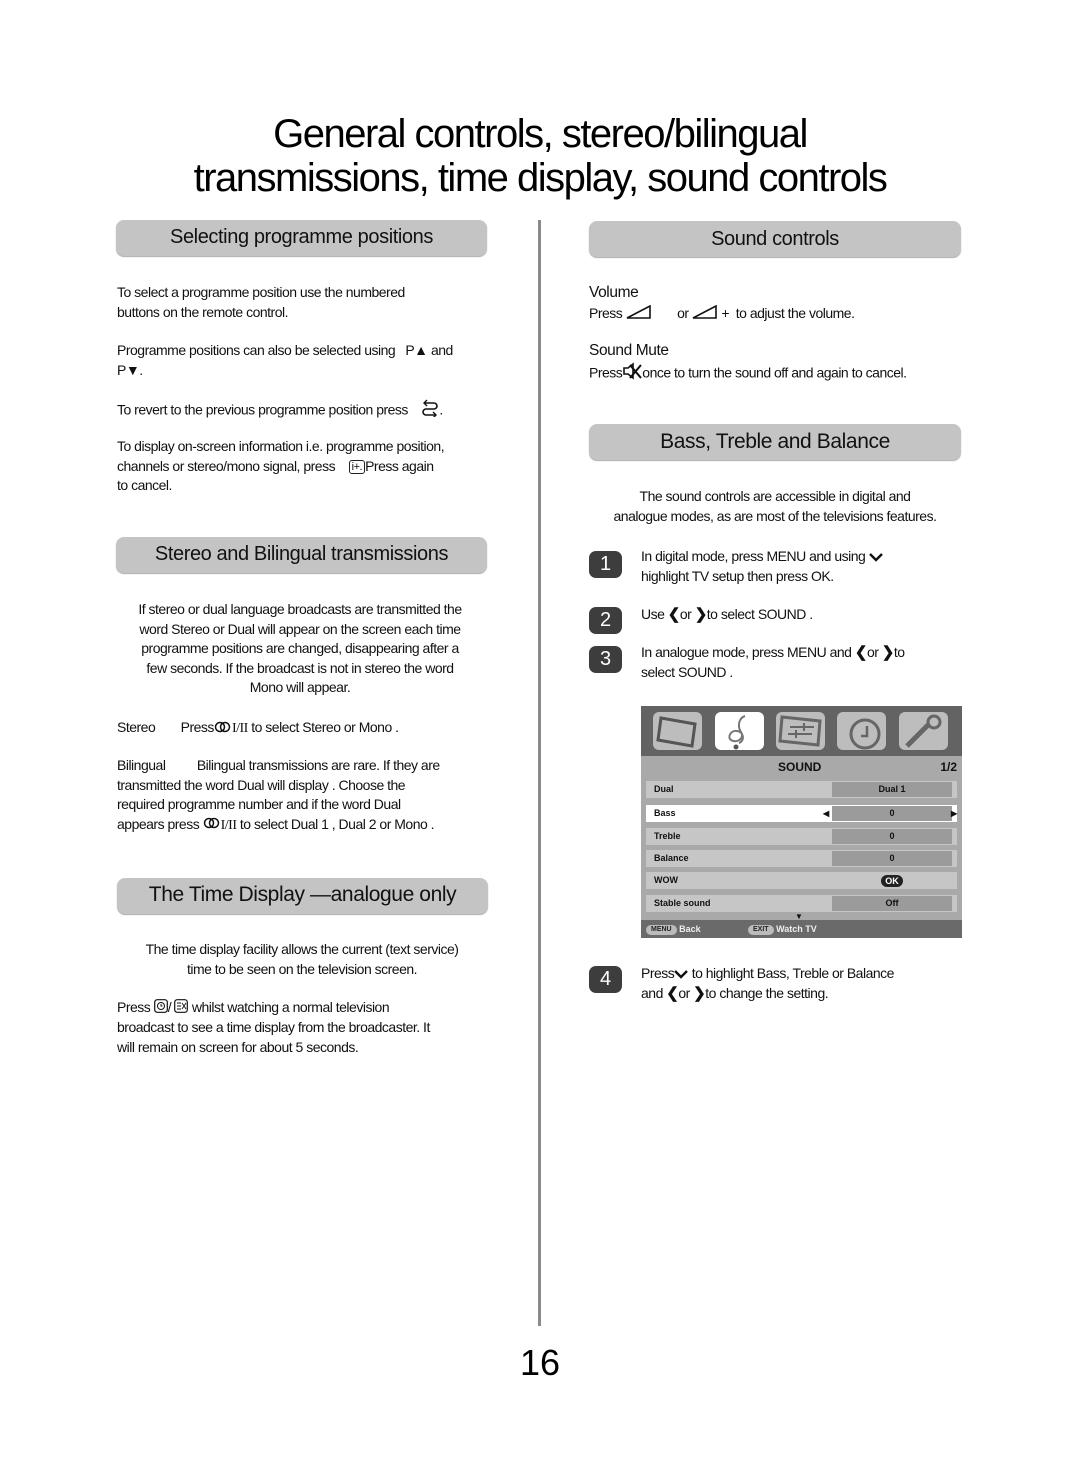 This screenshot has height=1473, width=1080. What do you see at coordinates (136, 727) in the screenshot?
I see `stereo-label: Stereo` at bounding box center [136, 727].